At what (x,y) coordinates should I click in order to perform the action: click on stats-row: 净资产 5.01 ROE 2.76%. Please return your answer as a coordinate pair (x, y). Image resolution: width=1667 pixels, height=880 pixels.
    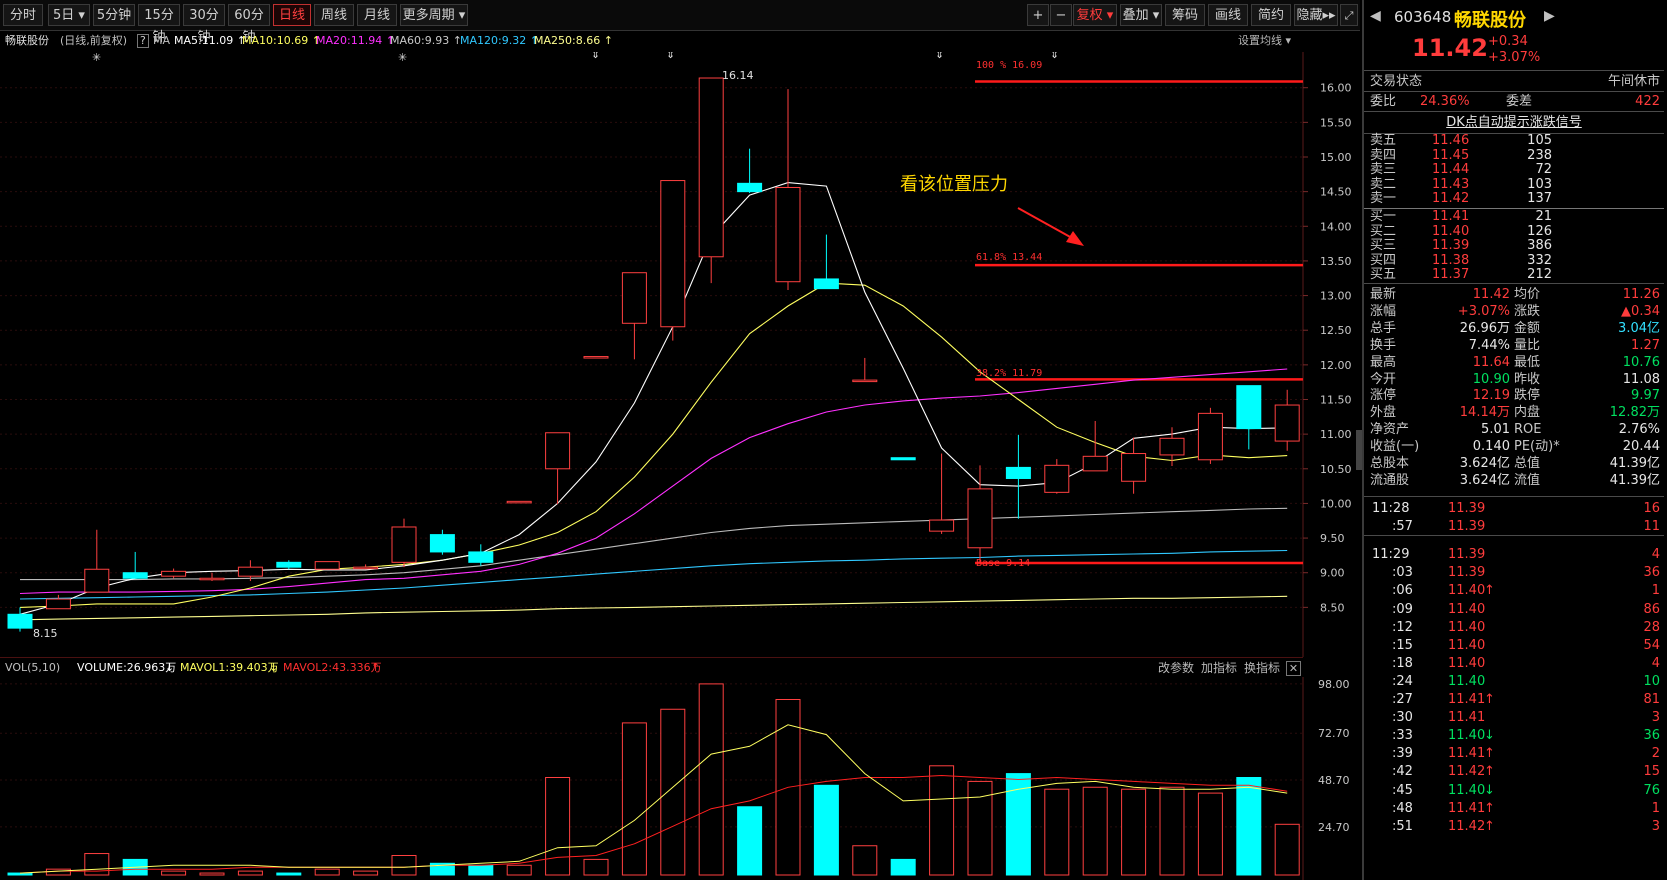
    Looking at the image, I should click on (1514, 429).